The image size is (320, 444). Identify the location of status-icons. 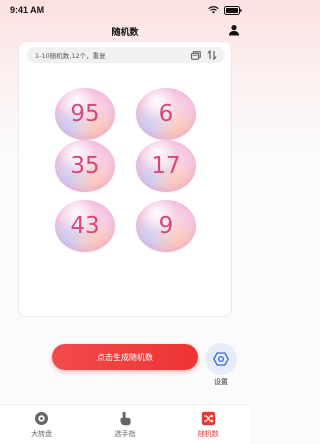
(225, 10).